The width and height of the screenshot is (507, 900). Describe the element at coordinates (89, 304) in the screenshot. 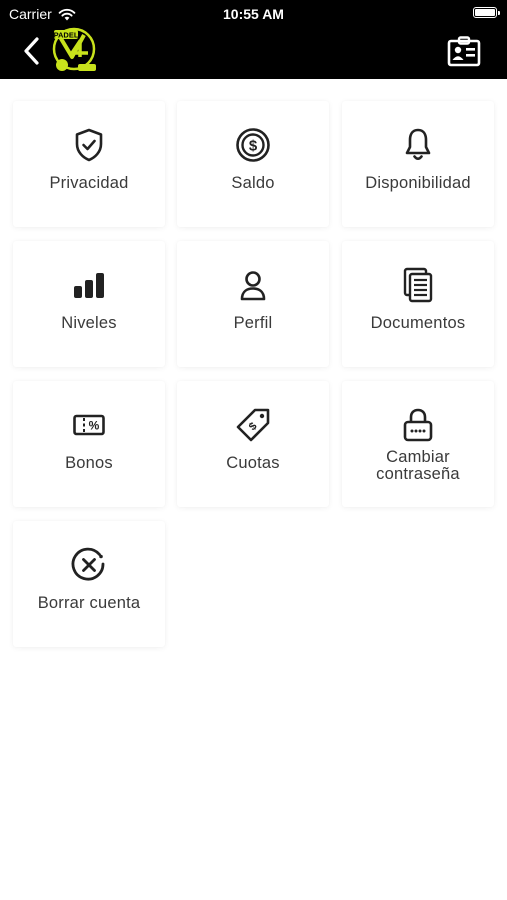

I see `menu-item-niveles: Niveles` at that location.